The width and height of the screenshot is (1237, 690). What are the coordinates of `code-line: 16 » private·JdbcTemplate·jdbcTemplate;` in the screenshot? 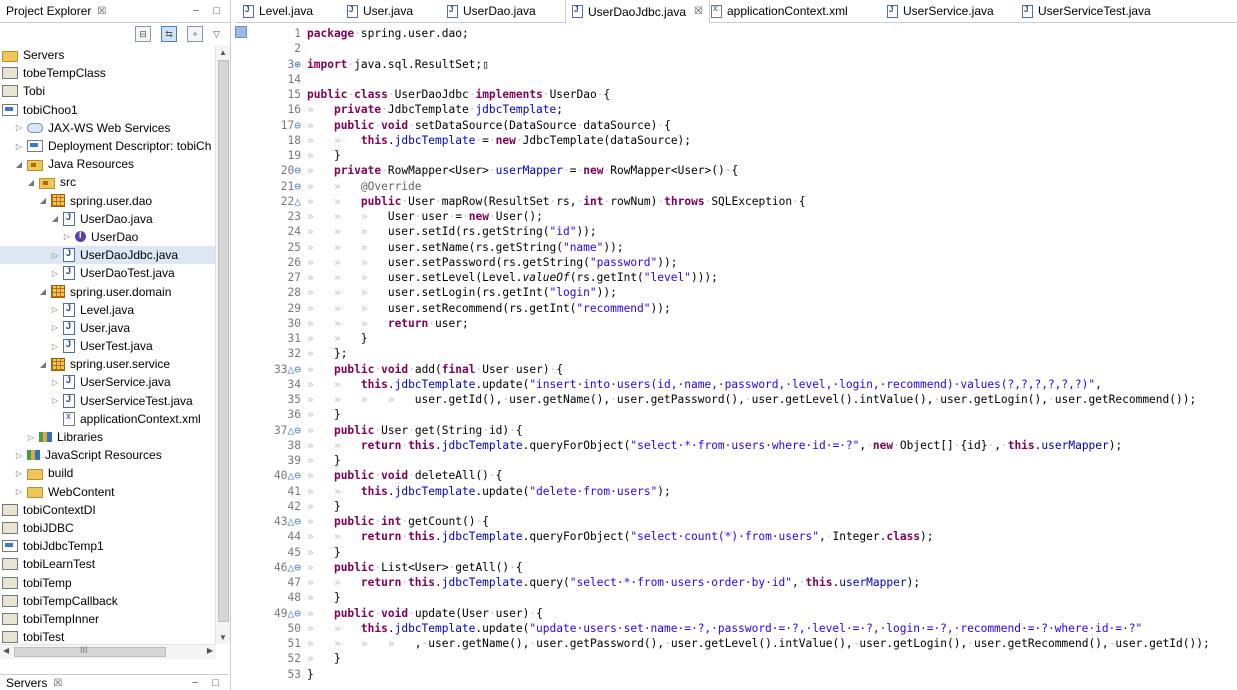 It's located at (736, 109).